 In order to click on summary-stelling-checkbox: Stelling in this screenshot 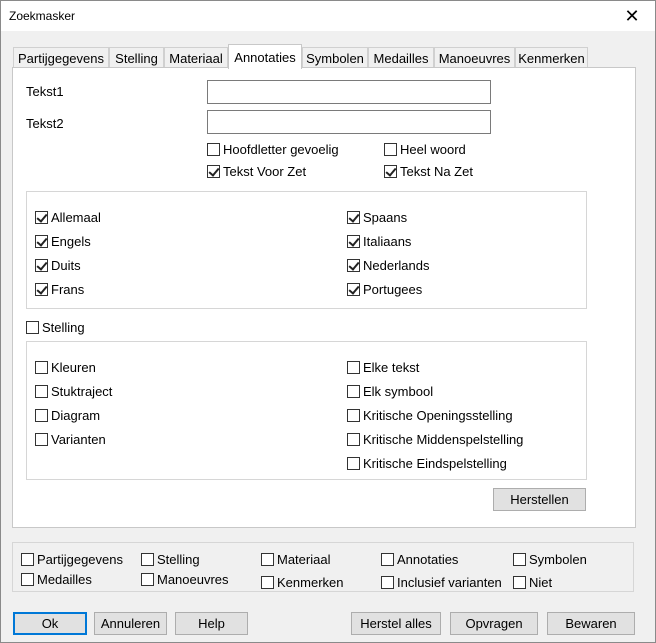, I will do `click(170, 559)`.